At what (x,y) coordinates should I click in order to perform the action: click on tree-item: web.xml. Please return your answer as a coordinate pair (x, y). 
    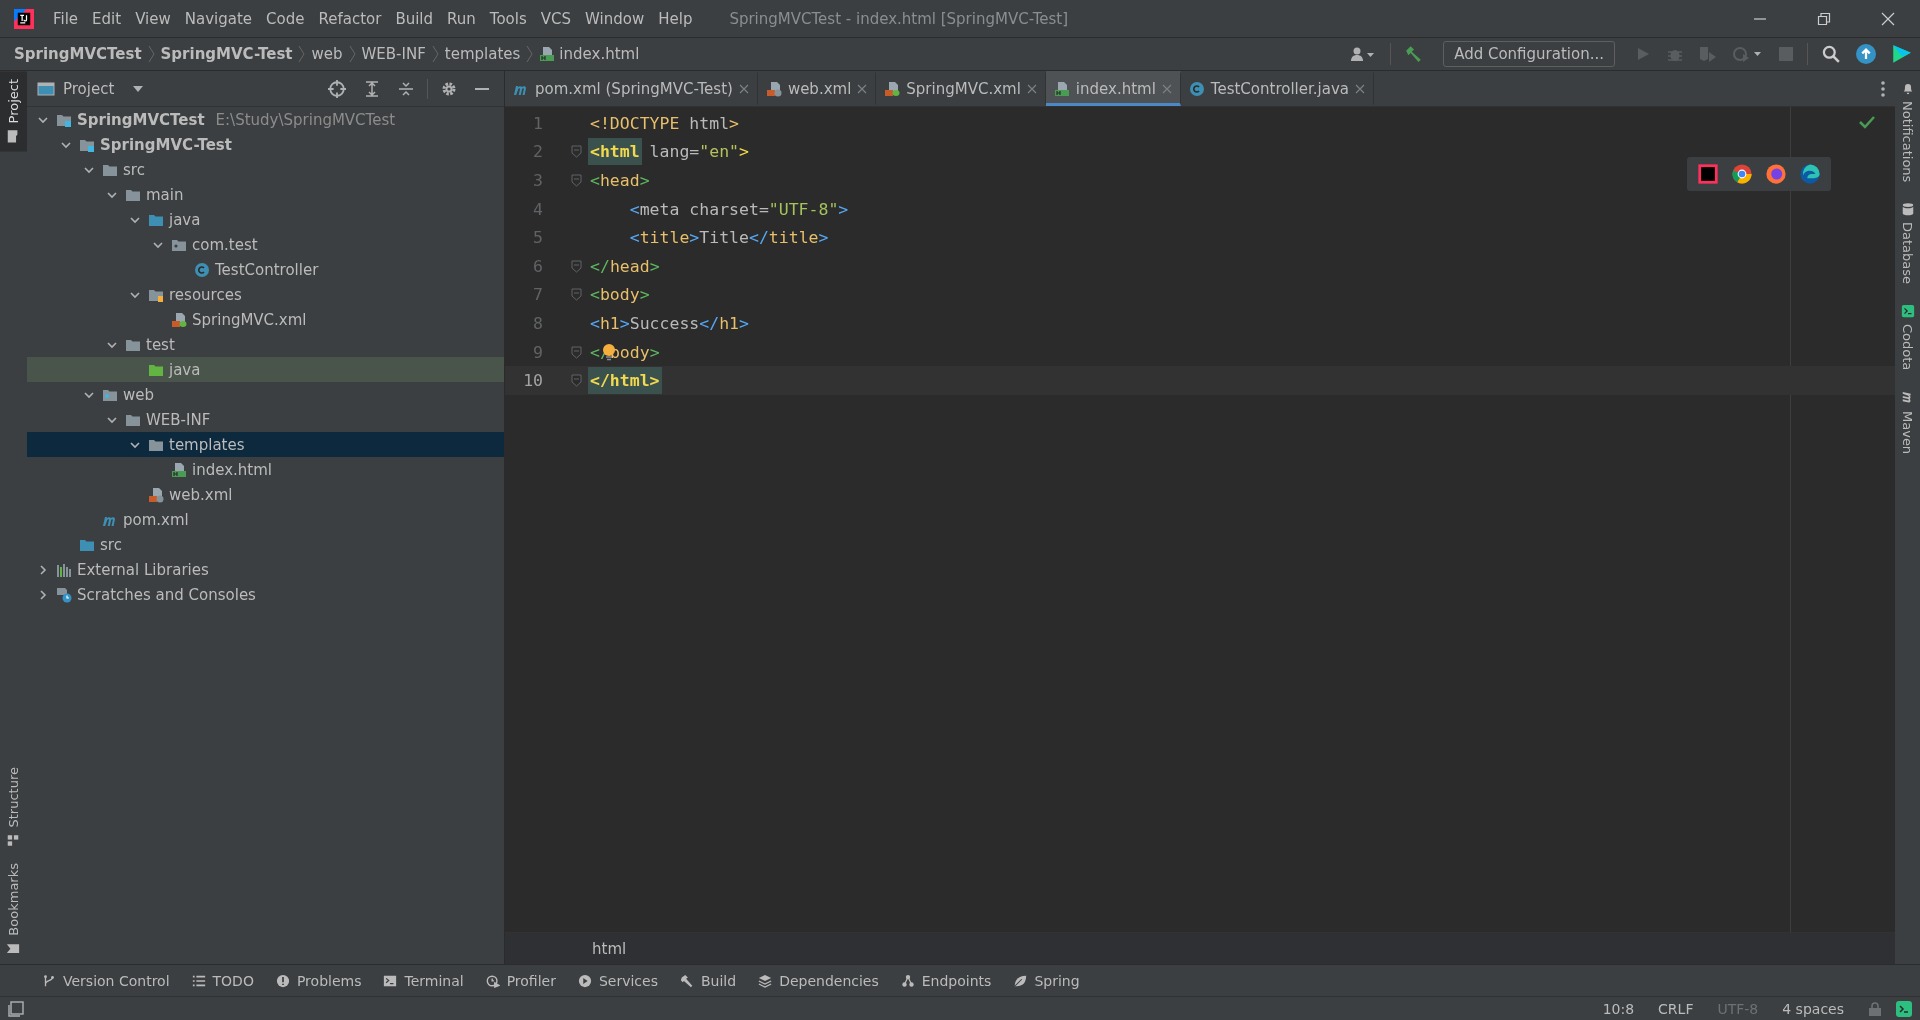
    Looking at the image, I should click on (201, 494).